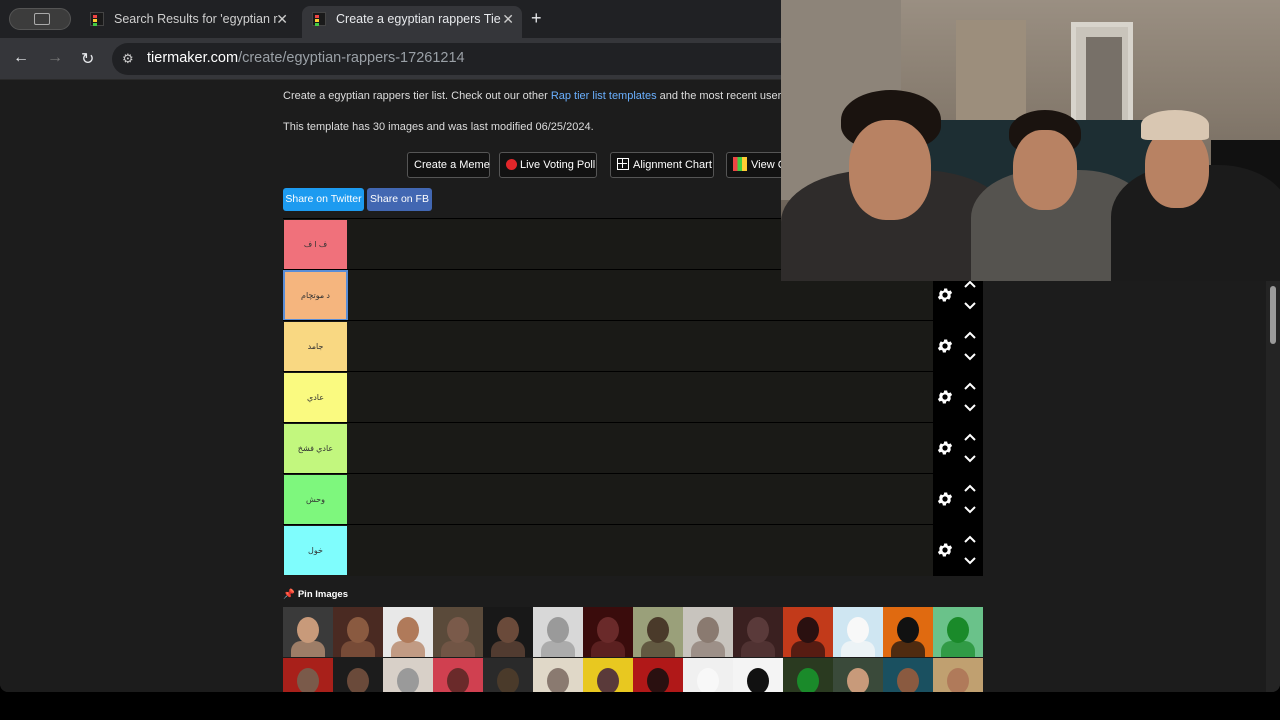 The height and width of the screenshot is (720, 1280). Describe the element at coordinates (289, 594) in the screenshot. I see `pin-icon: 📌` at that location.